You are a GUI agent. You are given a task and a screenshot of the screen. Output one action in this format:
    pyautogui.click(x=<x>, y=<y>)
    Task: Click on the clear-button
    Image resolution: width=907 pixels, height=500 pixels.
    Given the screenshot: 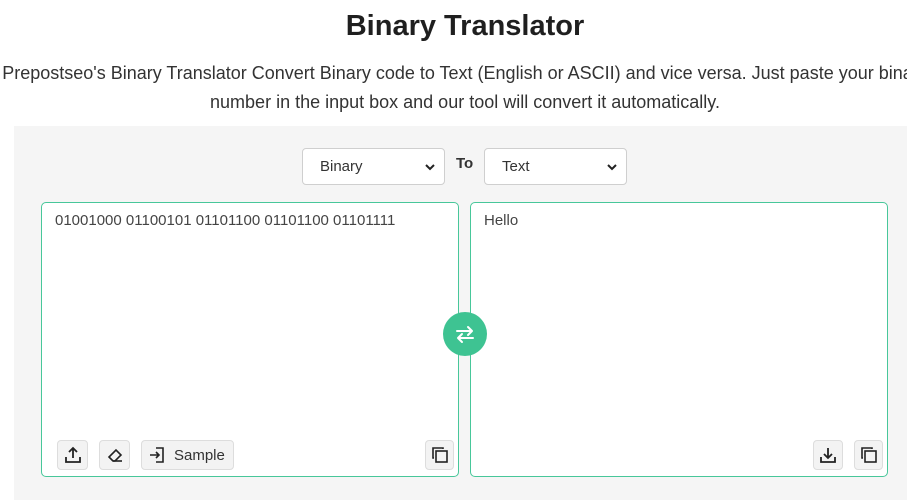 What is the action you would take?
    pyautogui.click(x=114, y=455)
    